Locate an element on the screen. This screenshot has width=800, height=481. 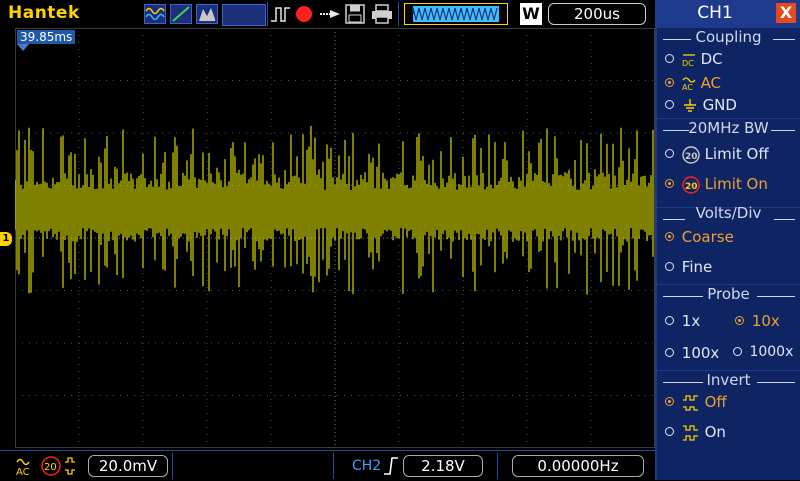
timebase-readout: 200us is located at coordinates (597, 14).